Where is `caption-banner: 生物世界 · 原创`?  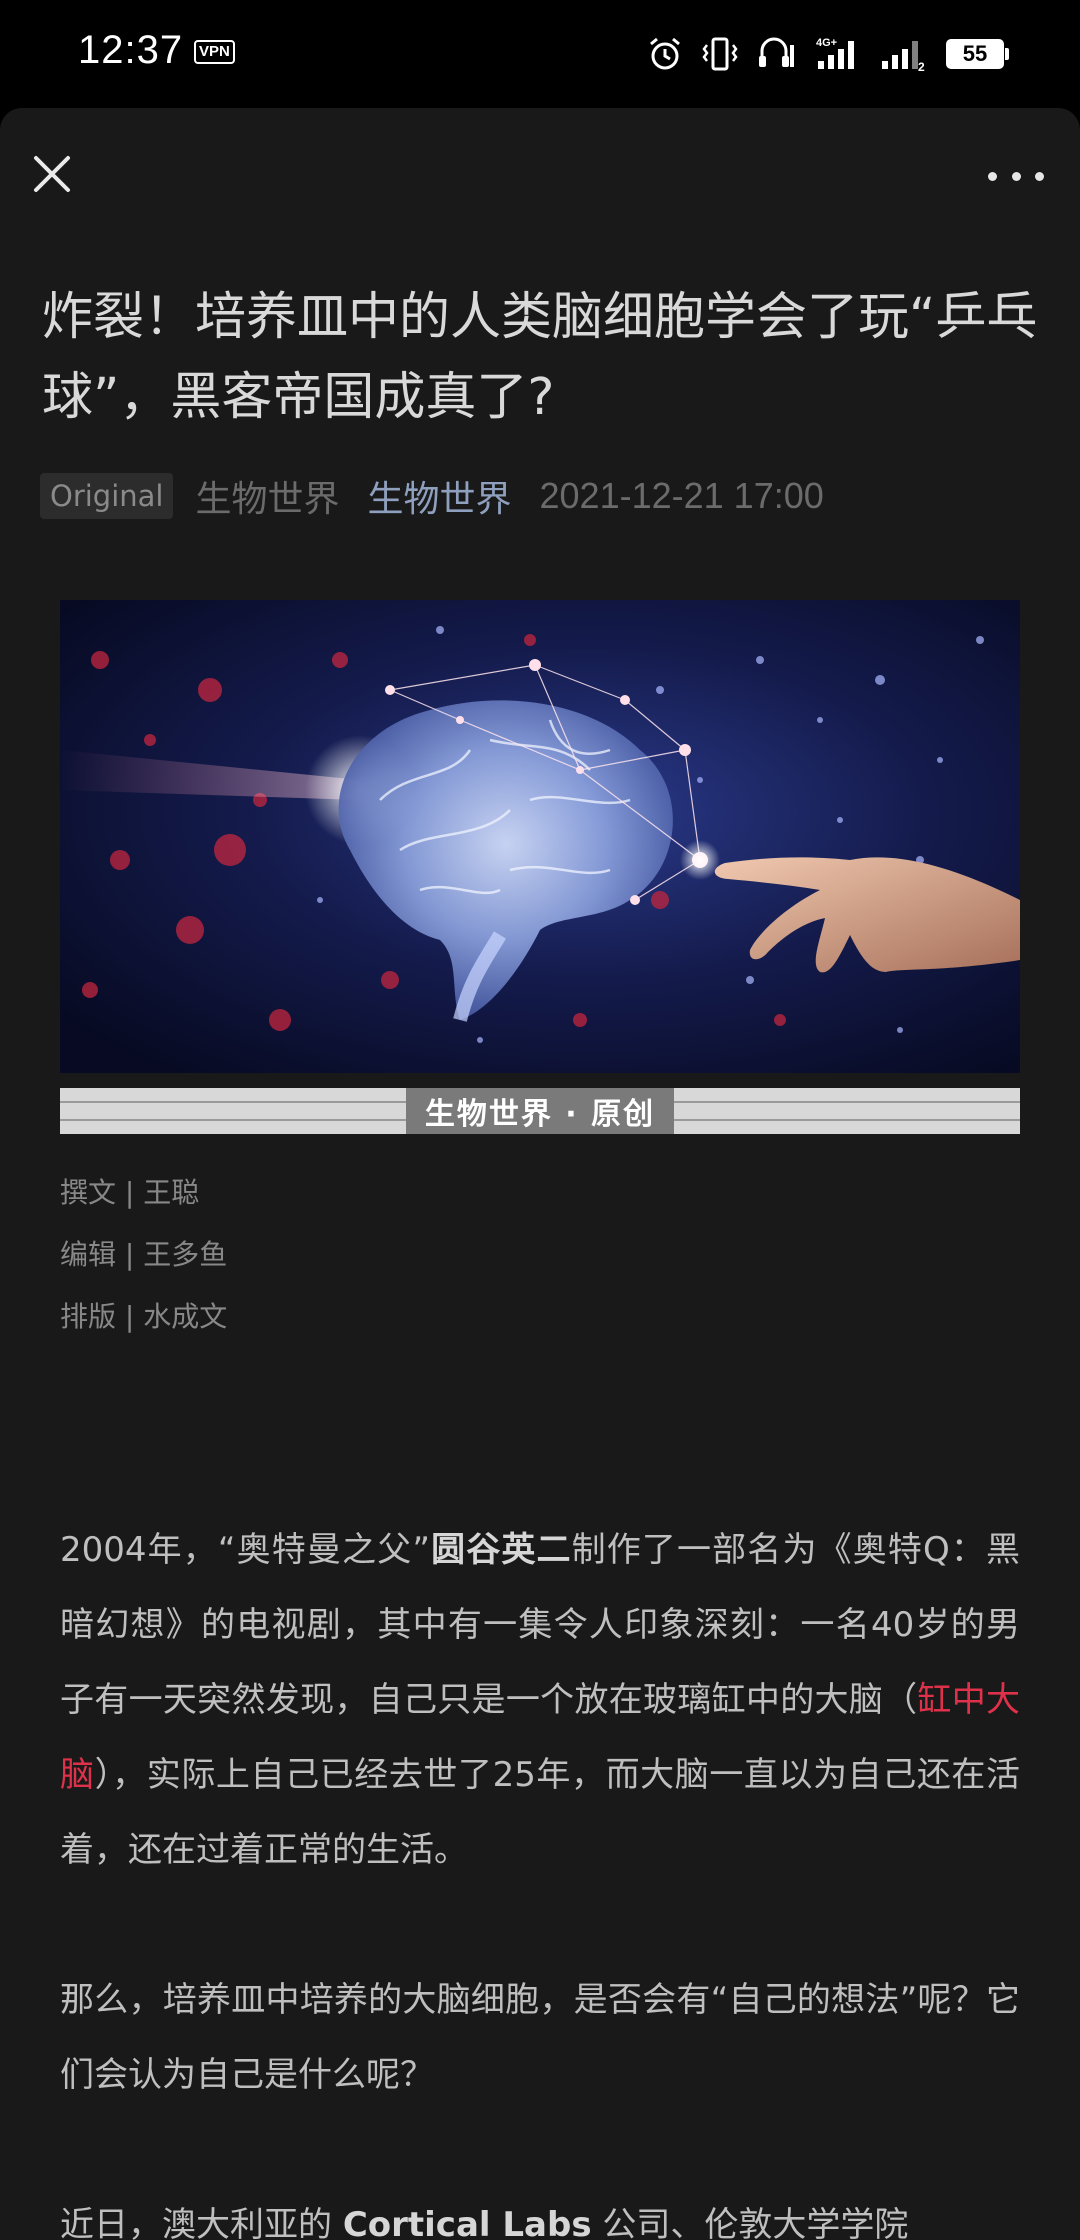
caption-banner: 生物世界 · 原创 is located at coordinates (540, 1111).